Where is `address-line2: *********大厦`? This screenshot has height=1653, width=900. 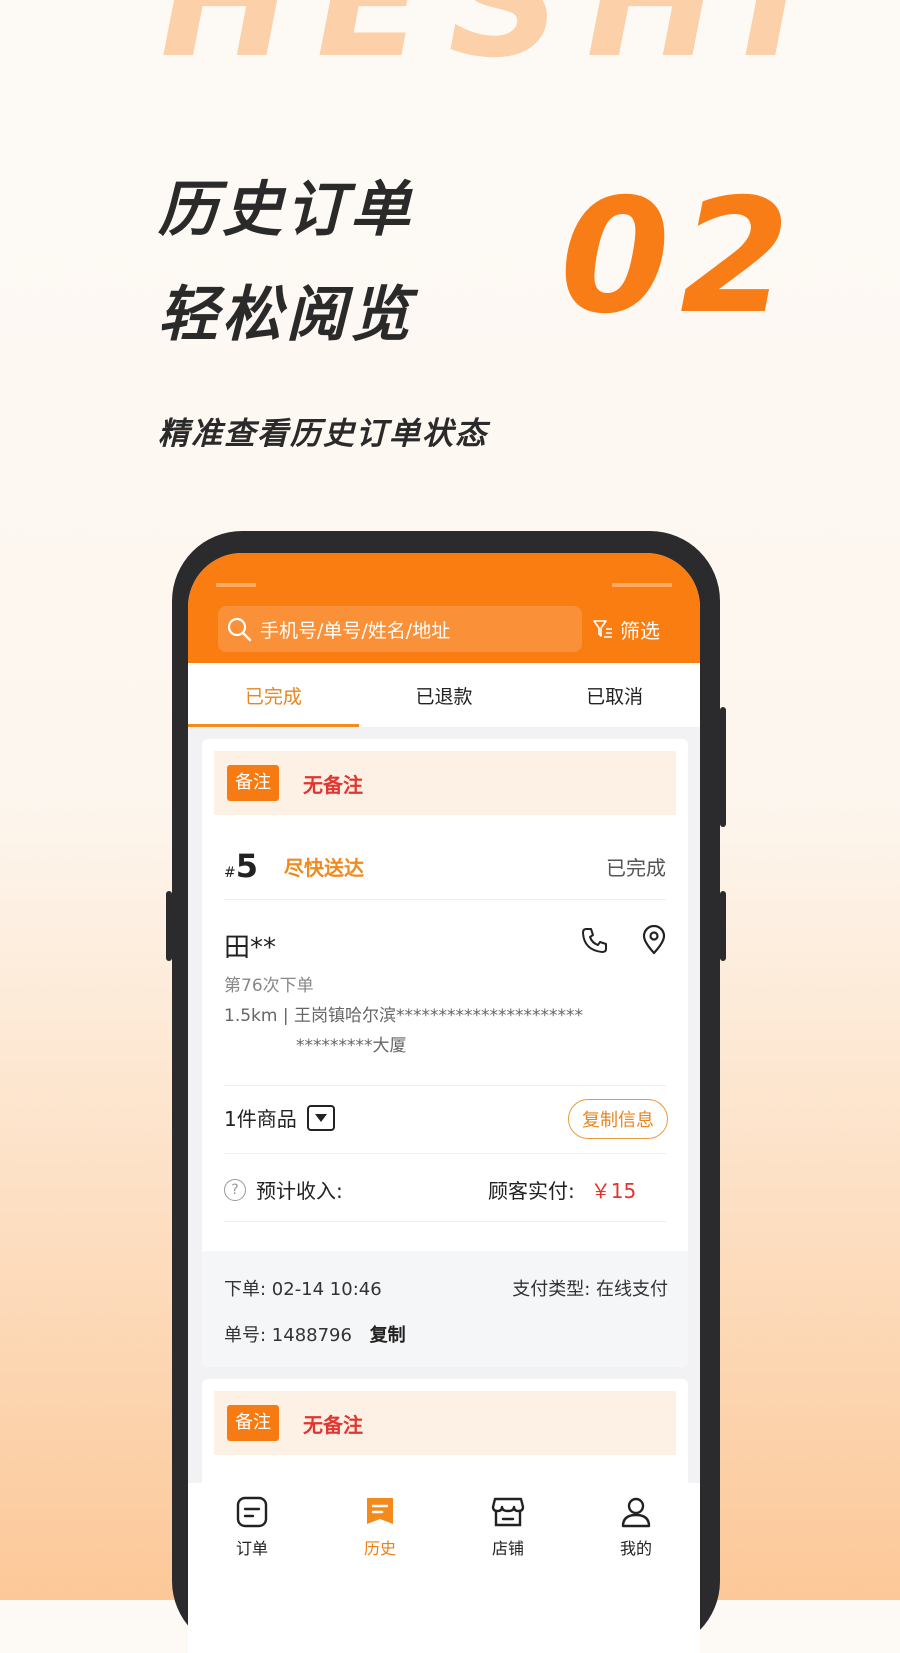
address-line2: *********大厦 is located at coordinates (351, 1046).